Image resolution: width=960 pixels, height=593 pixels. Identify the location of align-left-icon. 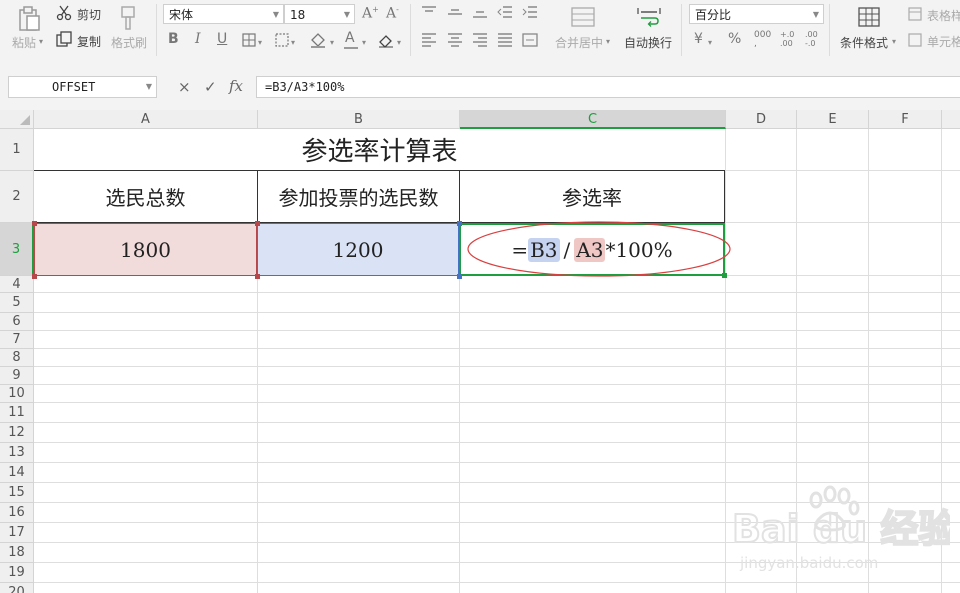
(429, 40).